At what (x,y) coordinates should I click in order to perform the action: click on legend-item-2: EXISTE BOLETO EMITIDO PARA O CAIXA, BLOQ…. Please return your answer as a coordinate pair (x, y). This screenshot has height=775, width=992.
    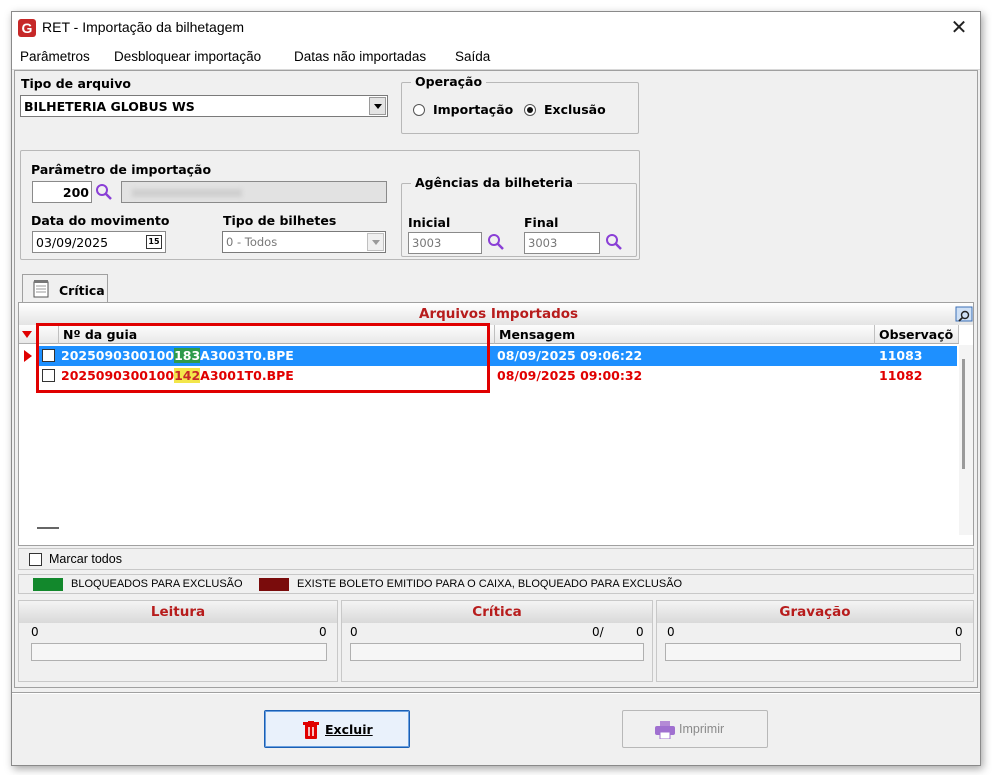
    Looking at the image, I should click on (490, 584).